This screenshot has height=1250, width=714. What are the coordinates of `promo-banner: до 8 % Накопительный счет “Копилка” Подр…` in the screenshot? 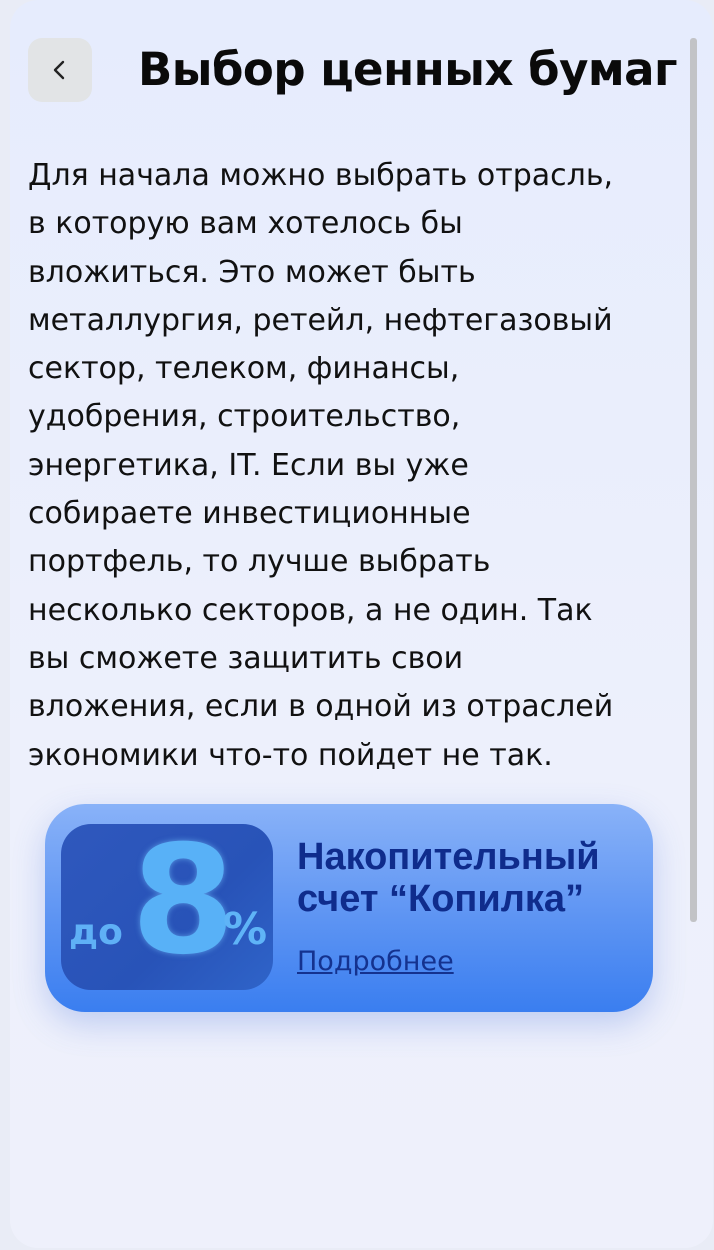 It's located at (349, 908).